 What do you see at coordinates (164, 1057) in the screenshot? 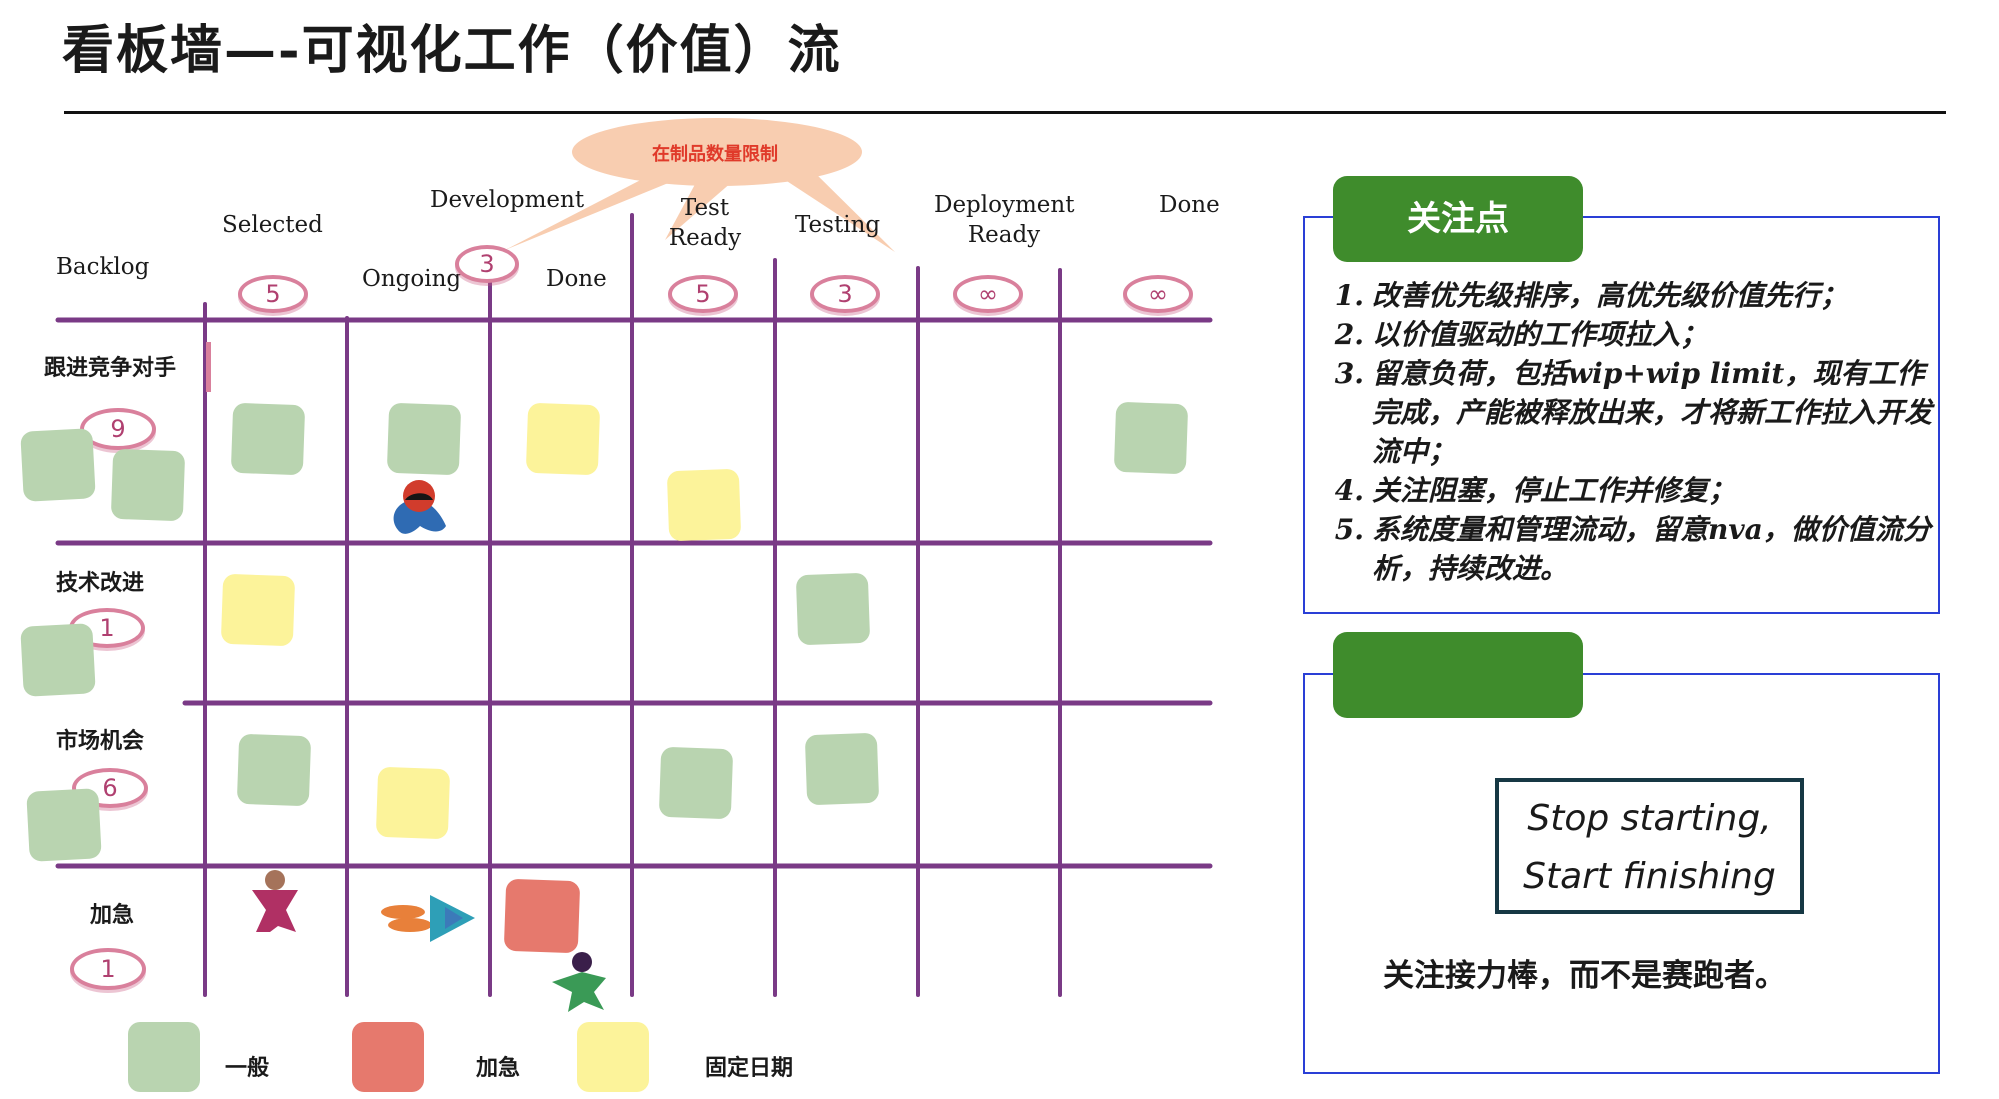
I see `legend-swatch-general` at bounding box center [164, 1057].